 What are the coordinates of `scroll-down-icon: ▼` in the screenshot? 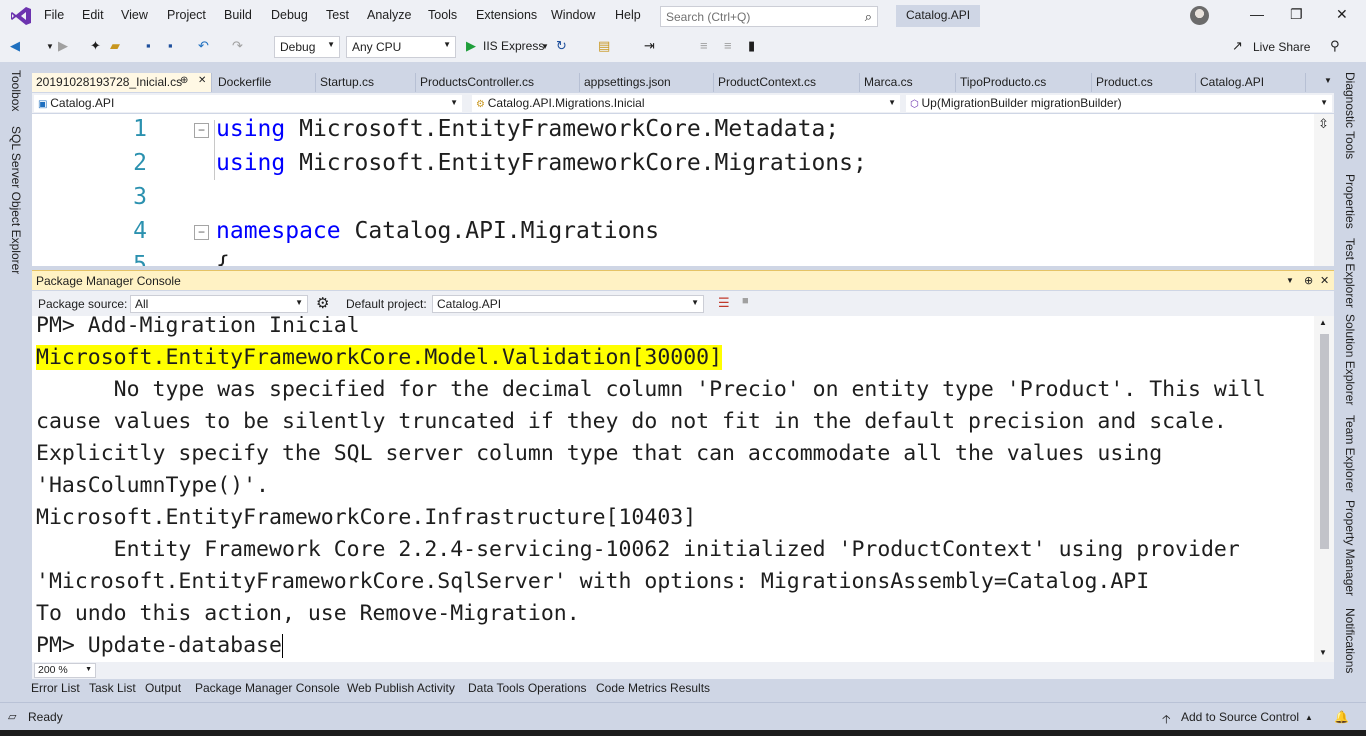 It's located at (1323, 652).